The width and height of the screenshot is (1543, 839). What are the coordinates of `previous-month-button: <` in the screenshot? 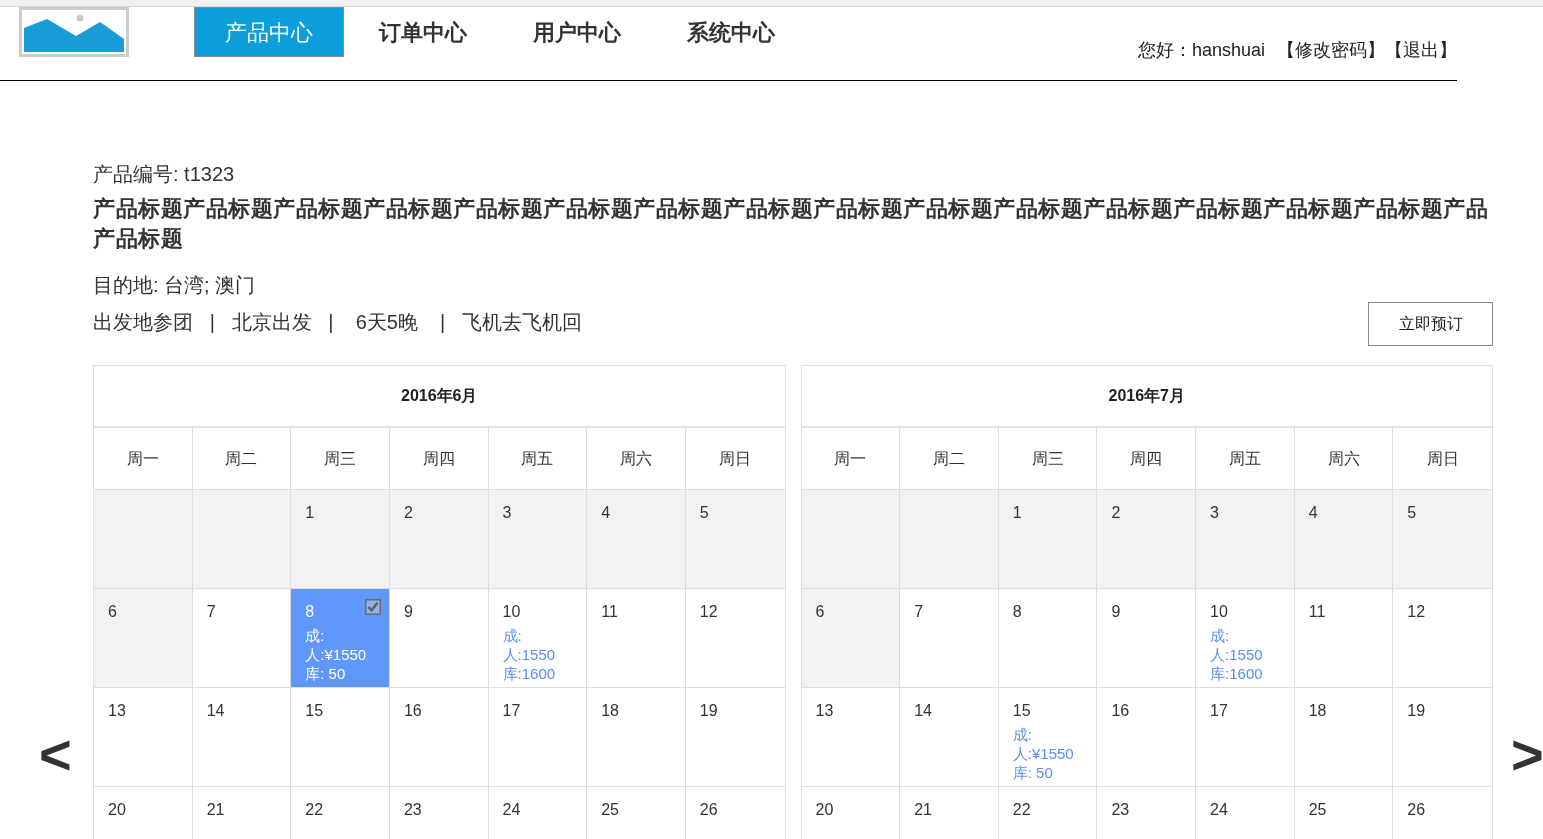 It's located at (55, 755).